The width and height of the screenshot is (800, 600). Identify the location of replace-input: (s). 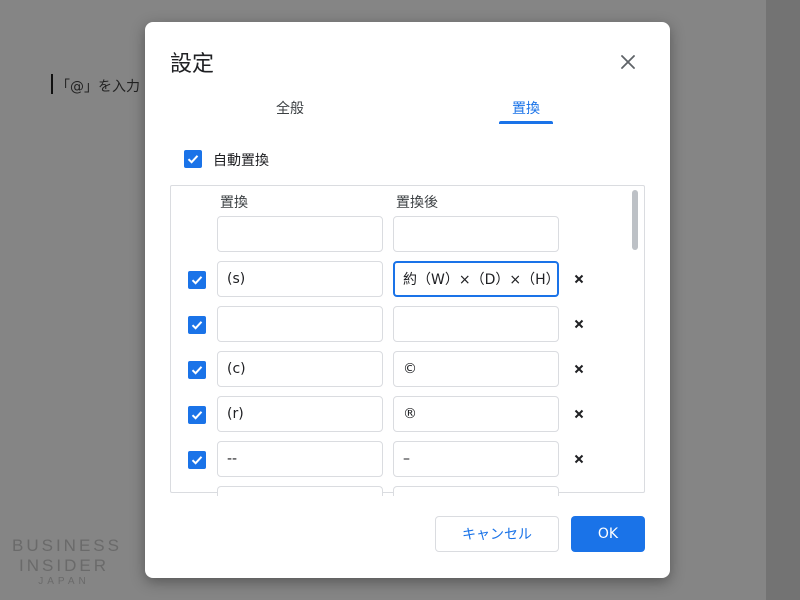
(300, 279).